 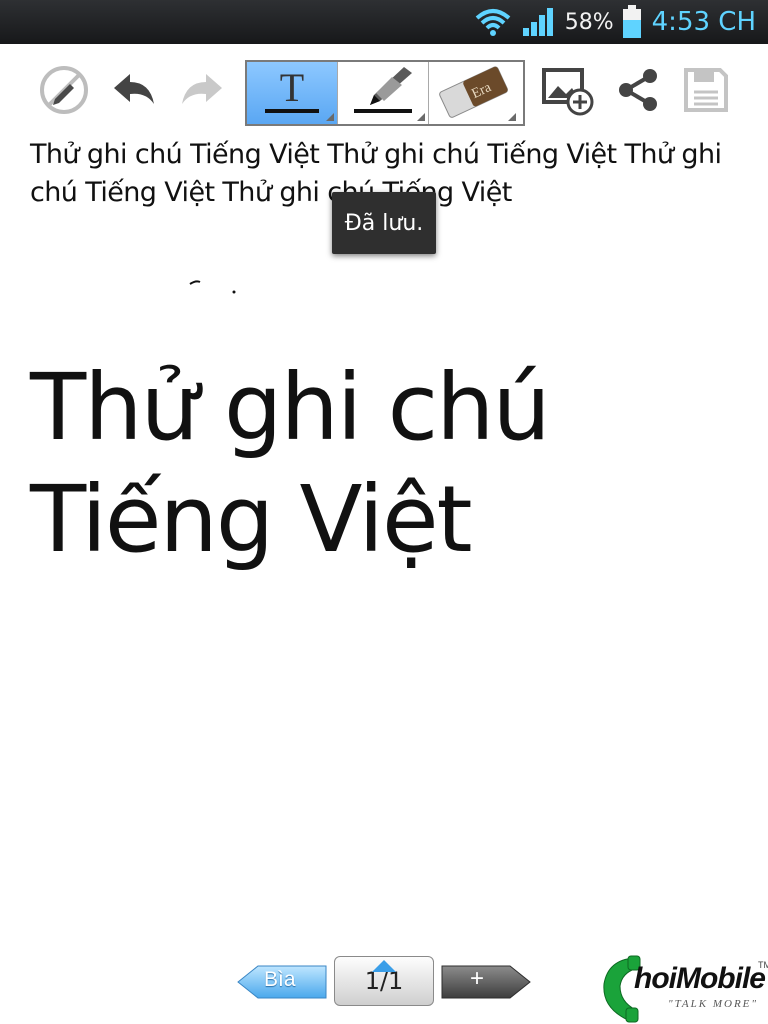 I want to click on pen-tool-icon, so click(x=383, y=90).